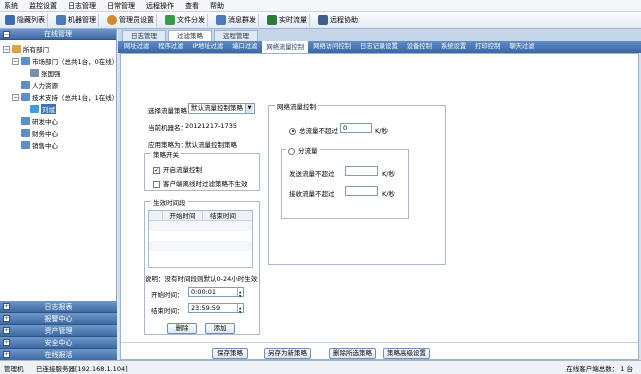  What do you see at coordinates (419, 47) in the screenshot?
I see `tab-device-control: 设备控制` at bounding box center [419, 47].